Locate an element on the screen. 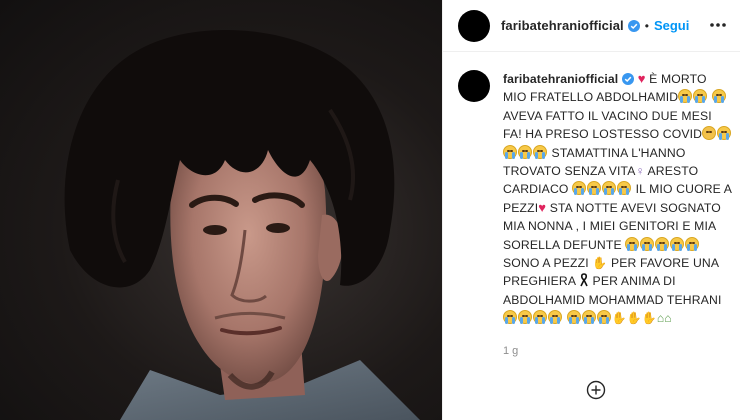  add-circle-icon is located at coordinates (596, 390).